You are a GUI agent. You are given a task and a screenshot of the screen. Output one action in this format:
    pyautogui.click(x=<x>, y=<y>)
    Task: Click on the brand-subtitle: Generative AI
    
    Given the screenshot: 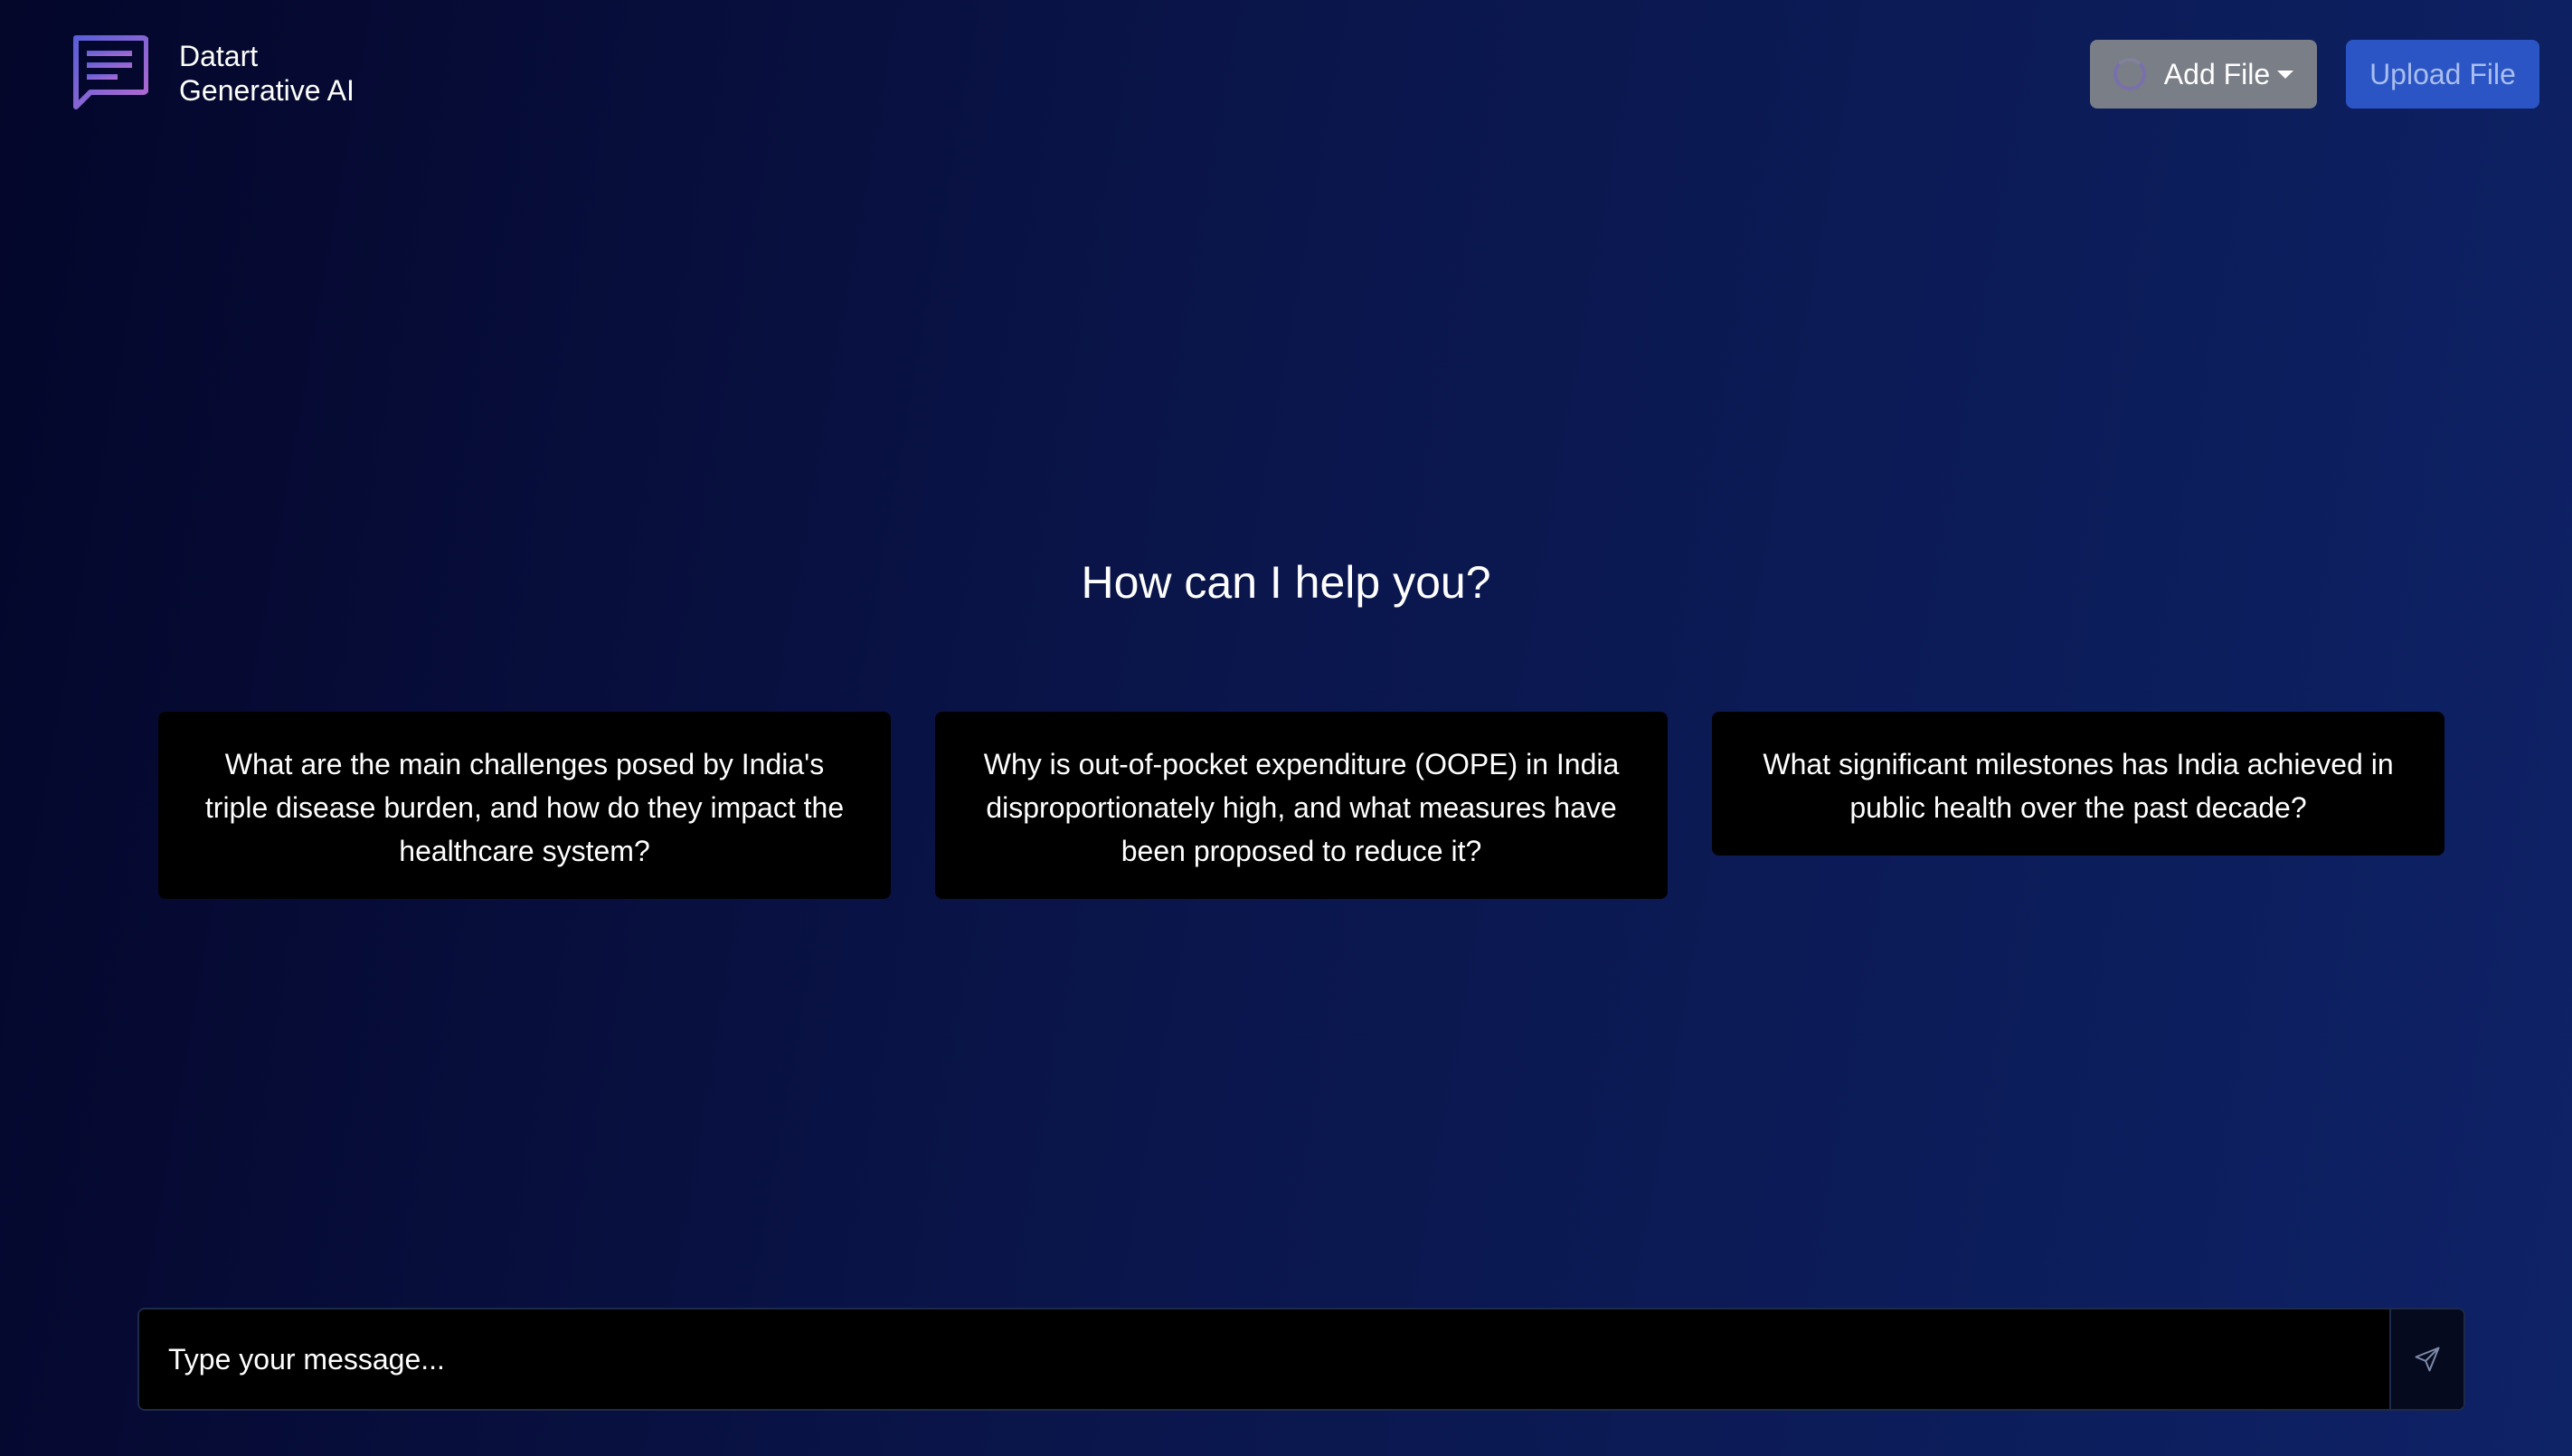 What is the action you would take?
    pyautogui.click(x=267, y=90)
    